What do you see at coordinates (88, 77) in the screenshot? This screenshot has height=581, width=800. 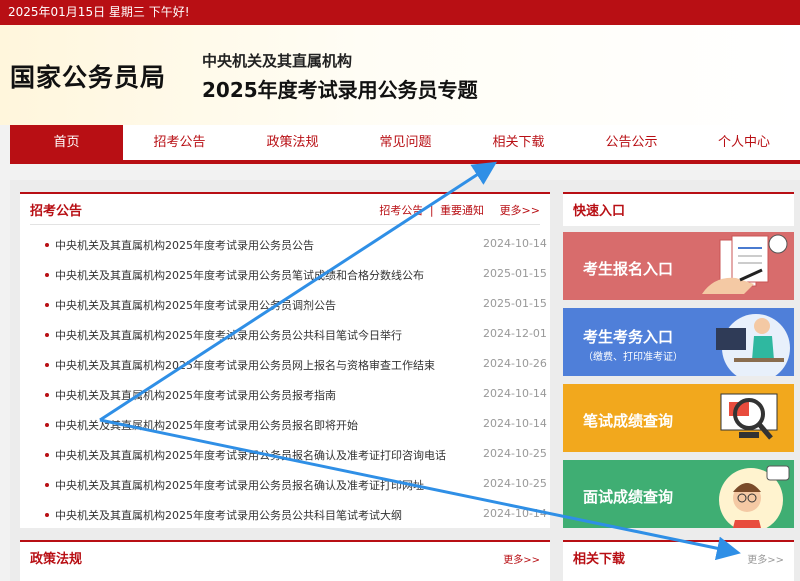 I see `org-name: 国家公务员局` at bounding box center [88, 77].